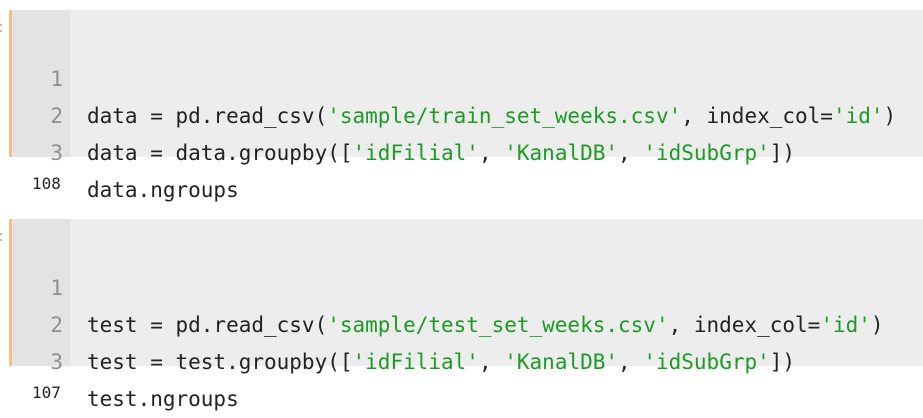 Image resolution: width=923 pixels, height=418 pixels. I want to click on code-text: data.ngroups, so click(163, 190).